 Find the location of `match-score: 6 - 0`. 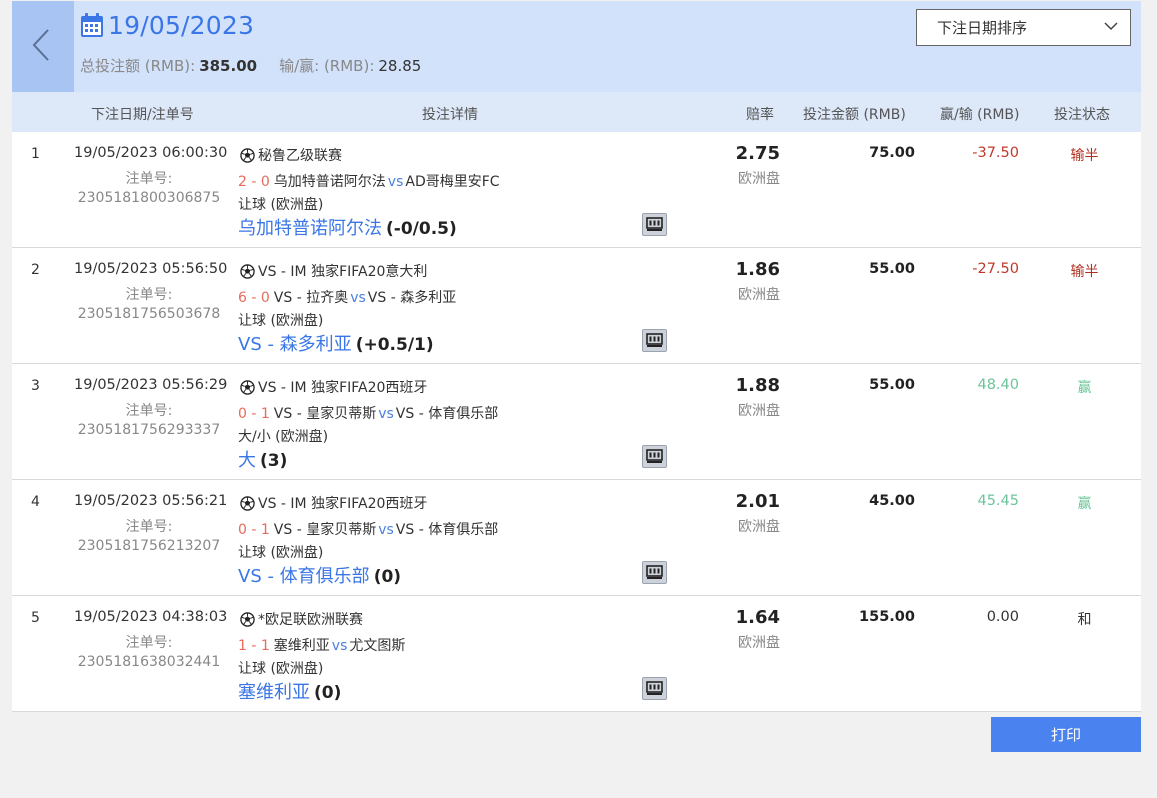

match-score: 6 - 0 is located at coordinates (254, 298).